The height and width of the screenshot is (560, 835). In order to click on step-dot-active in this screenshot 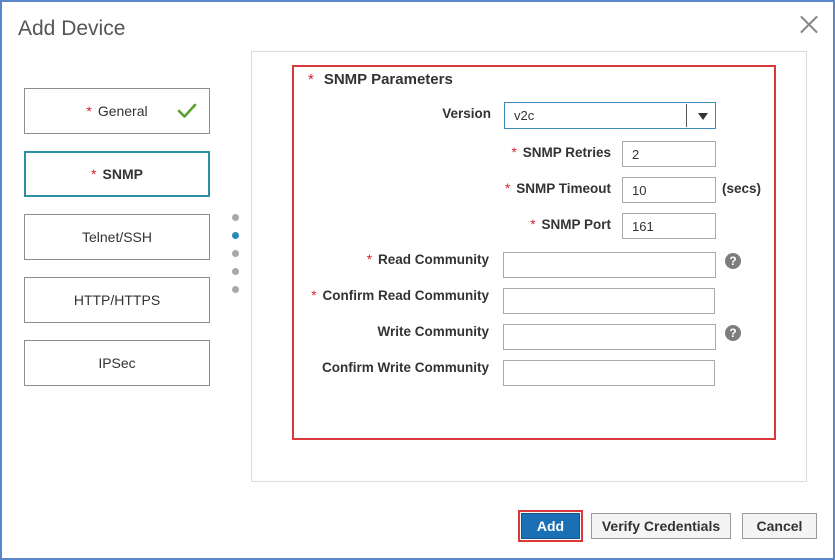, I will do `click(235, 235)`.